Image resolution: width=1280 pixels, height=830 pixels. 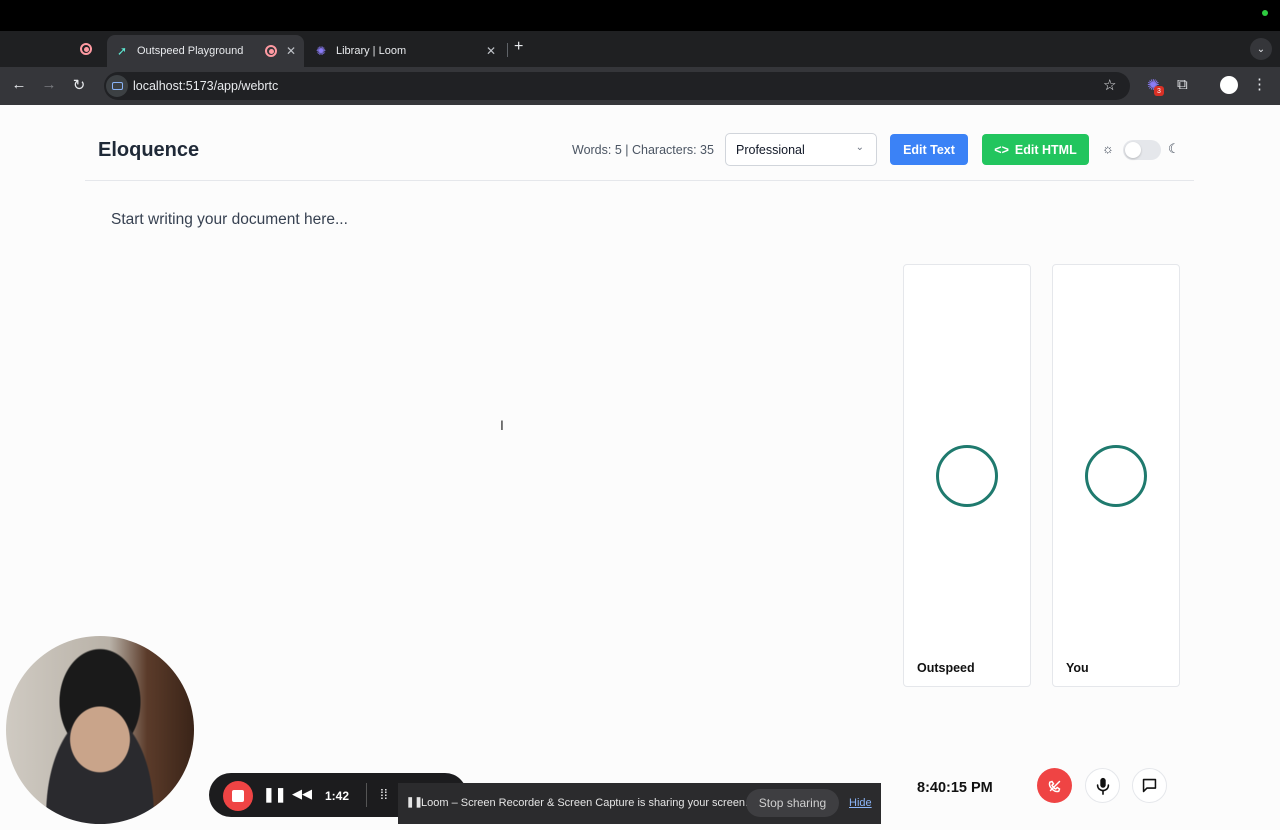 I want to click on participant-label: You, so click(x=1077, y=668).